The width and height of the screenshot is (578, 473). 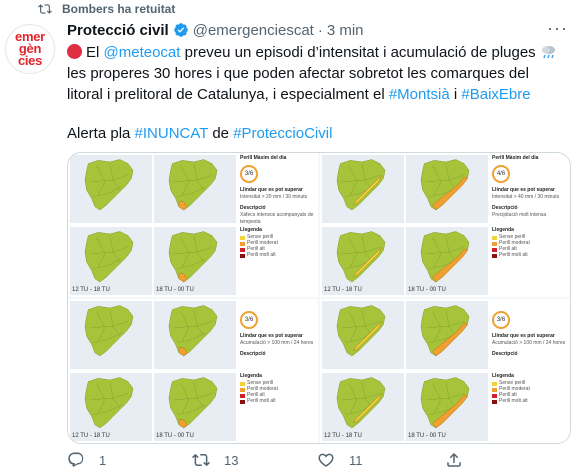 What do you see at coordinates (495, 94) in the screenshot?
I see `hashtag-baixebre: #BaixEbre` at bounding box center [495, 94].